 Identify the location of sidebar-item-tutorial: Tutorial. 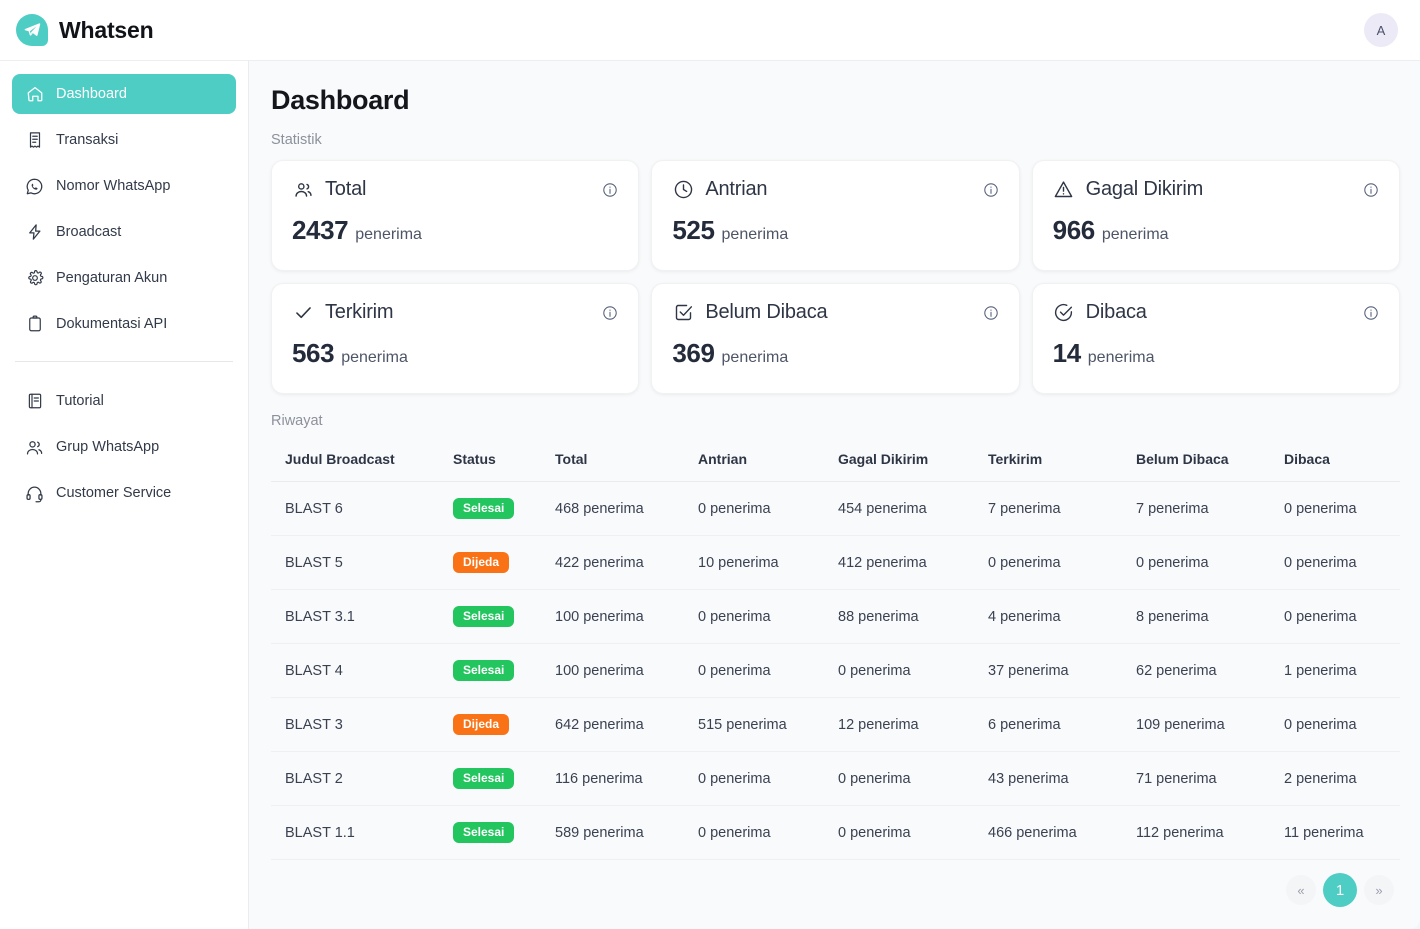
(124, 401).